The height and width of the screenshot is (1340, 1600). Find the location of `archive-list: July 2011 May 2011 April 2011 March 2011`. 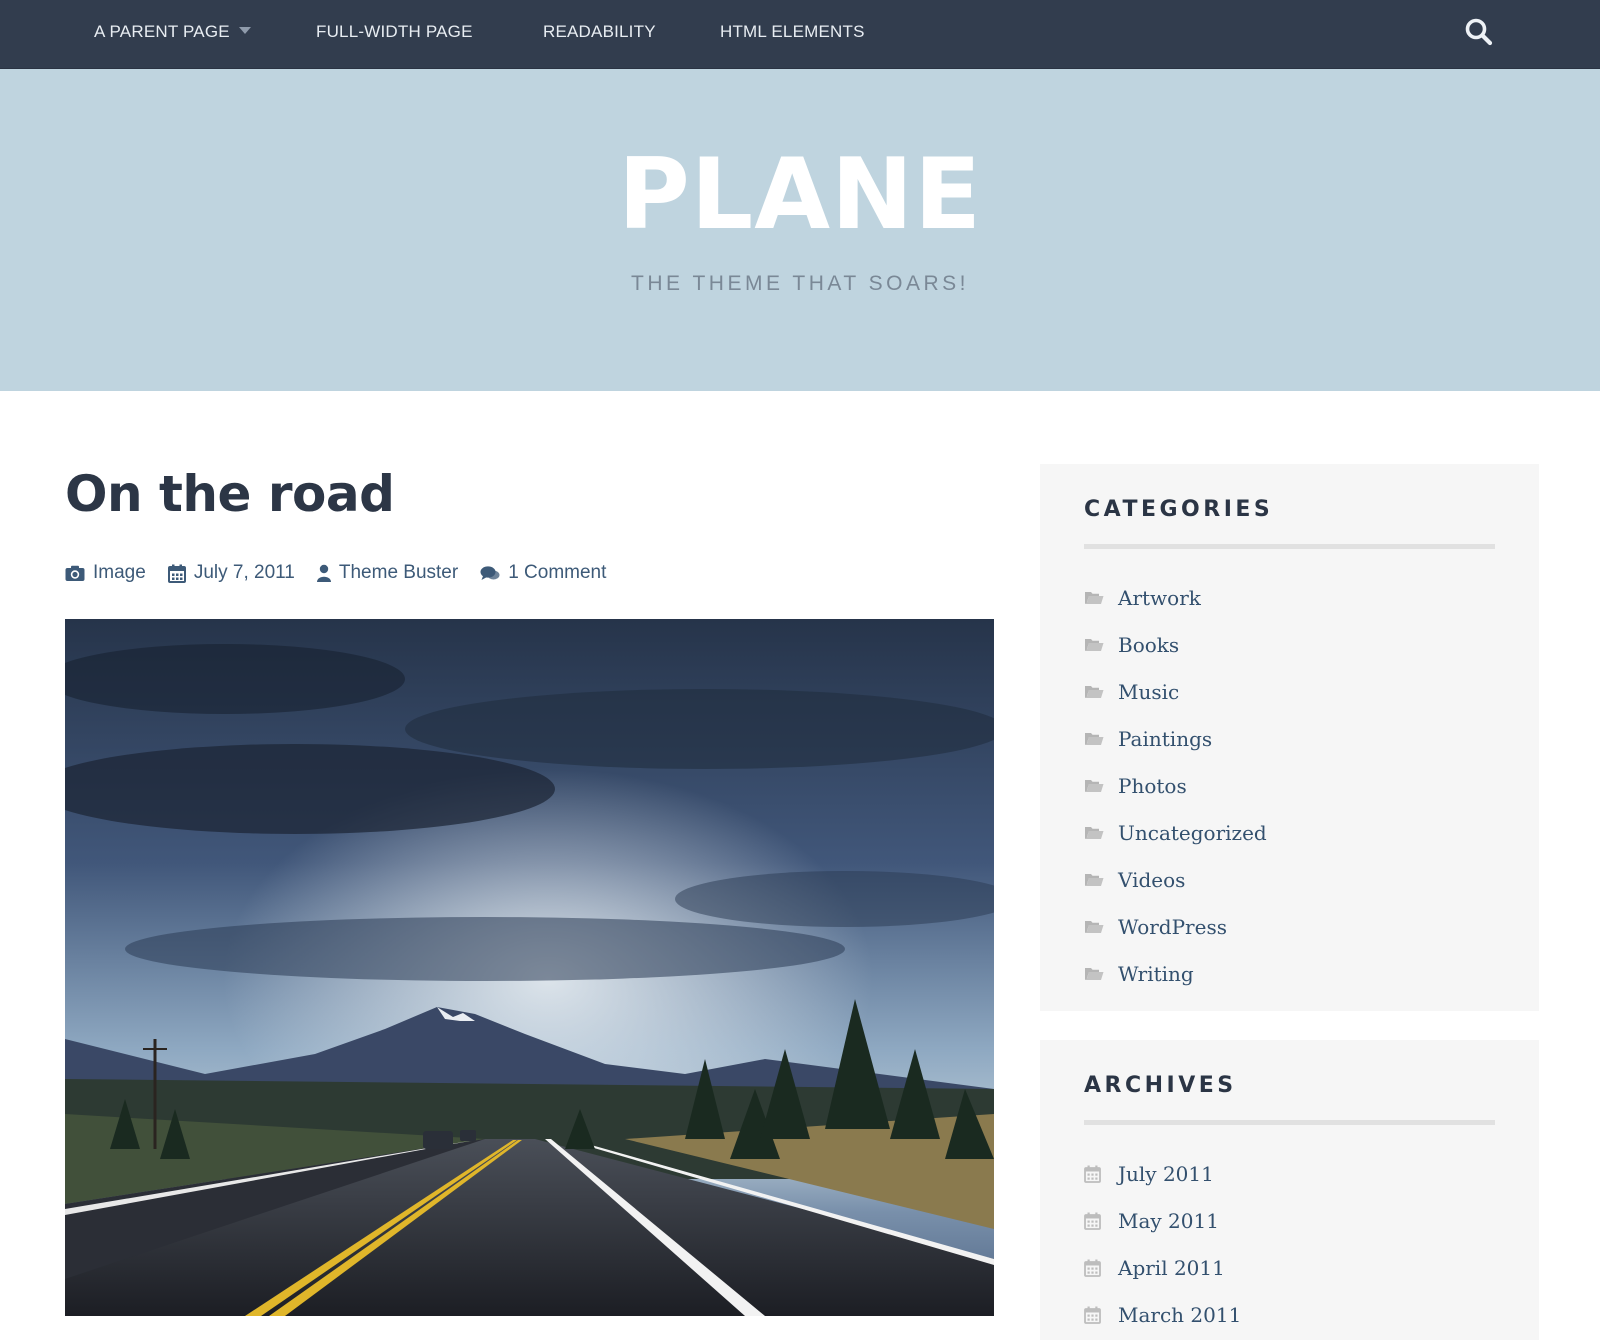

archive-list: July 2011 May 2011 April 2011 March 2011 is located at coordinates (1162, 1244).